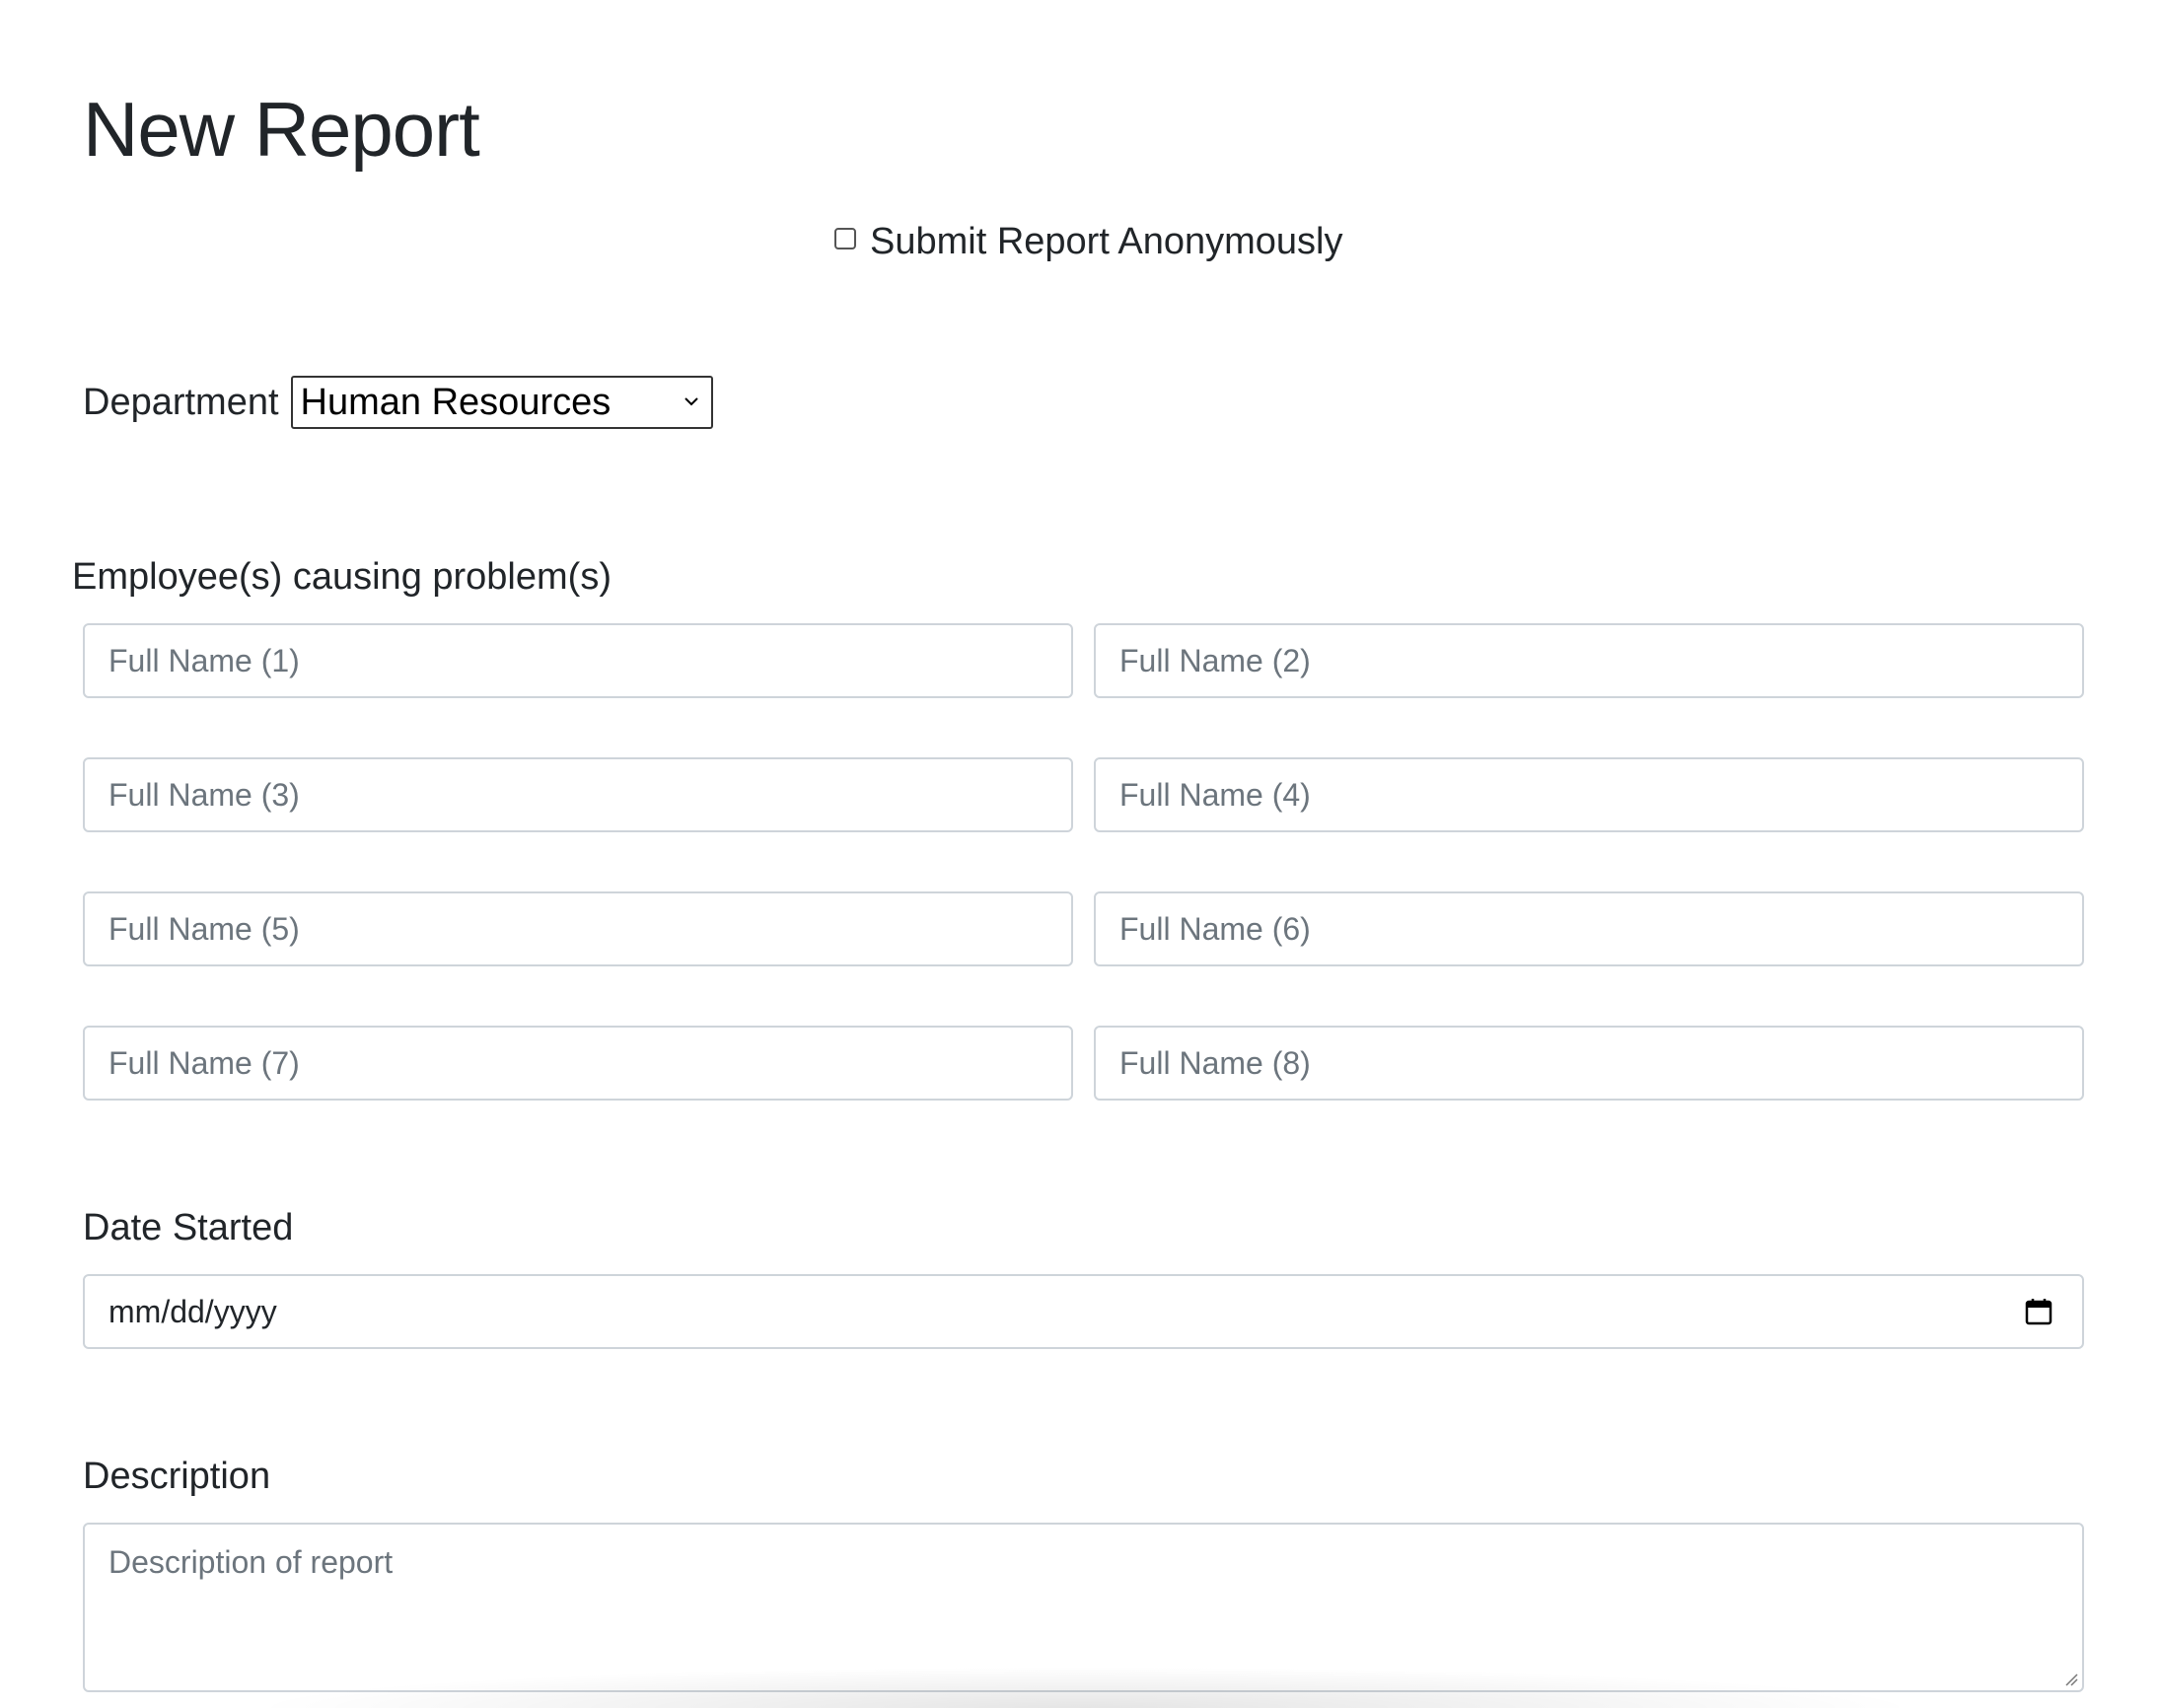  I want to click on description-textarea: Description of report, so click(1083, 1607).